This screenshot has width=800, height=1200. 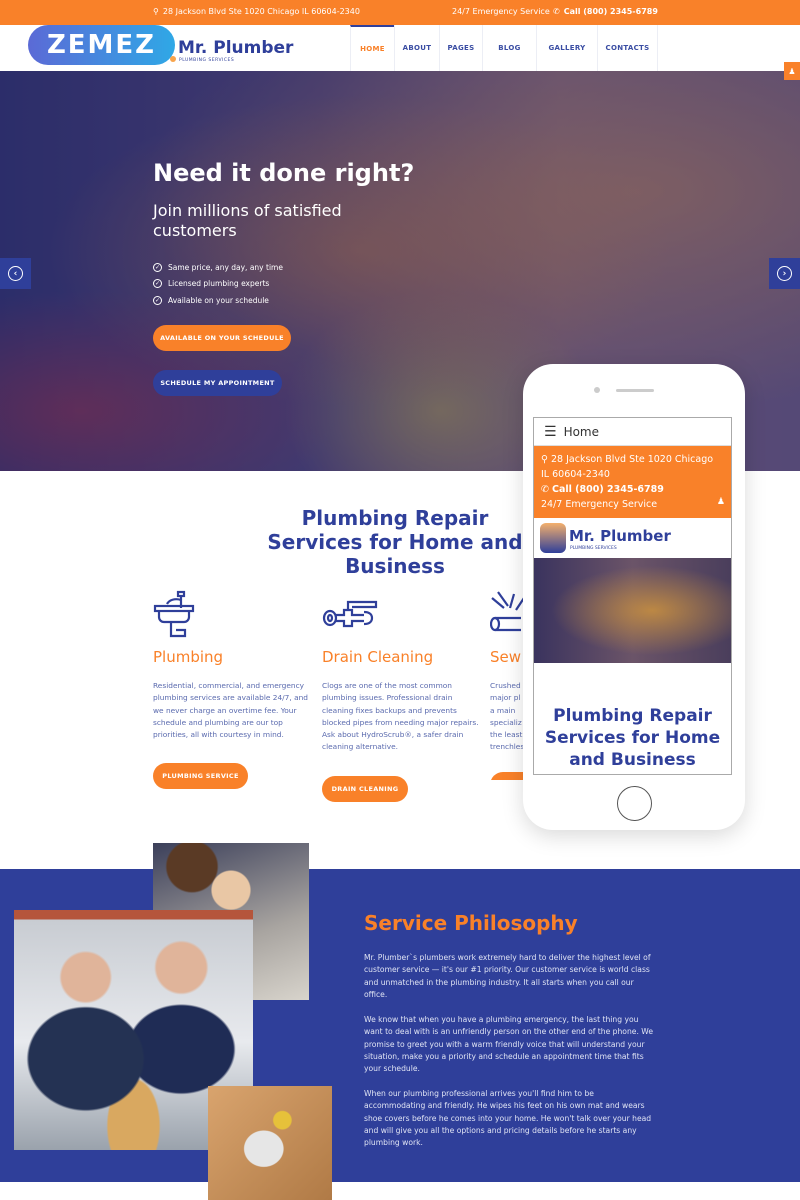 I want to click on brand-name: Mr. Plumber, so click(x=235, y=48).